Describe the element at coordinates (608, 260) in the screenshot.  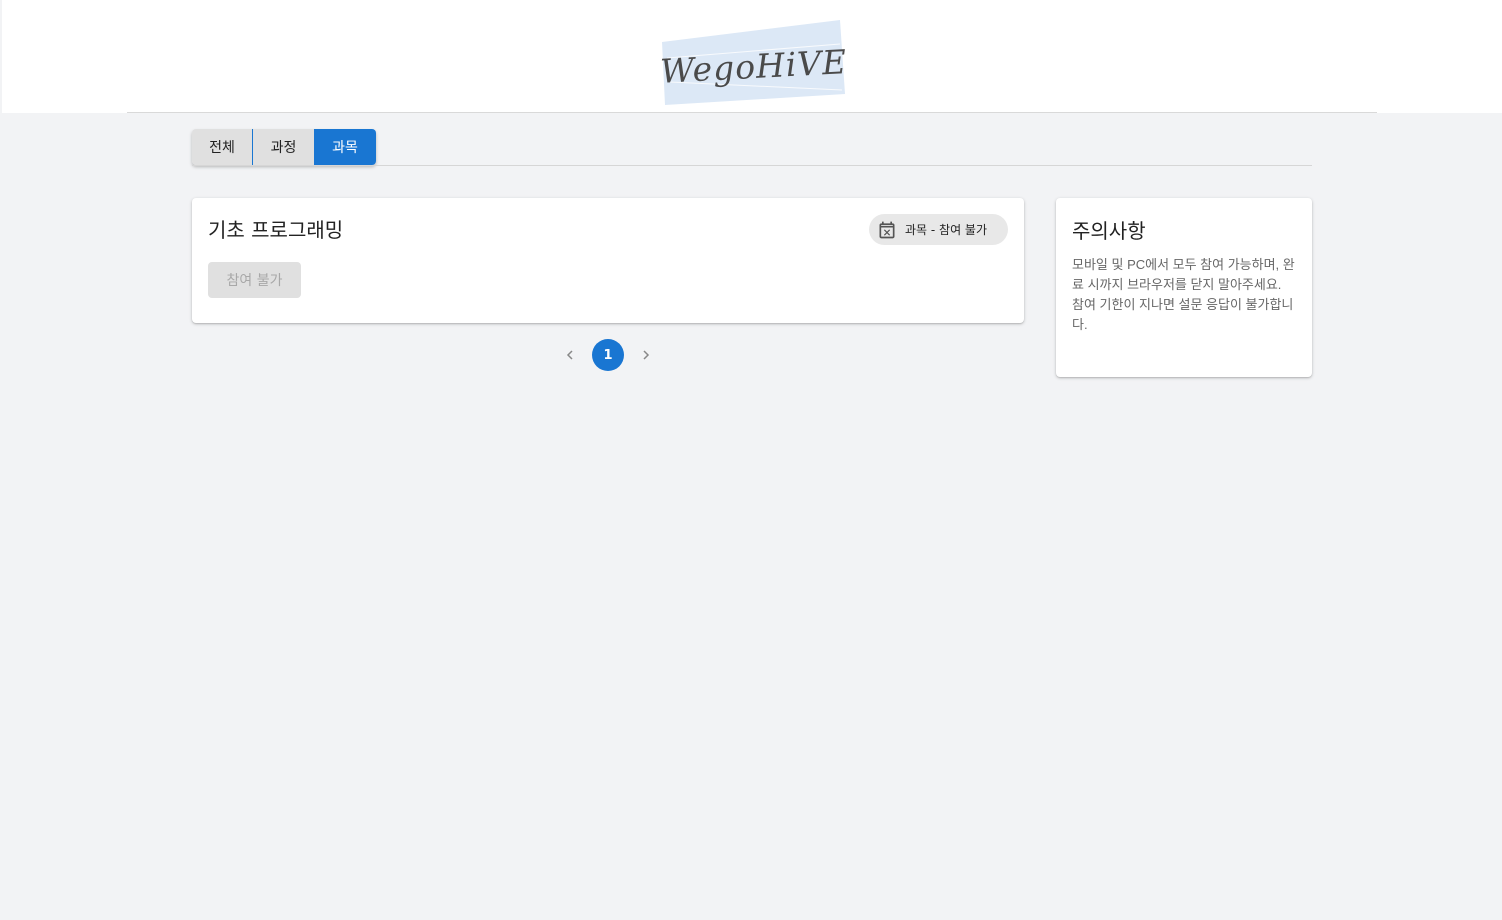
I see `course-card: 기초 프로그래밍 과목 - 참여 불가 참여 불가` at that location.